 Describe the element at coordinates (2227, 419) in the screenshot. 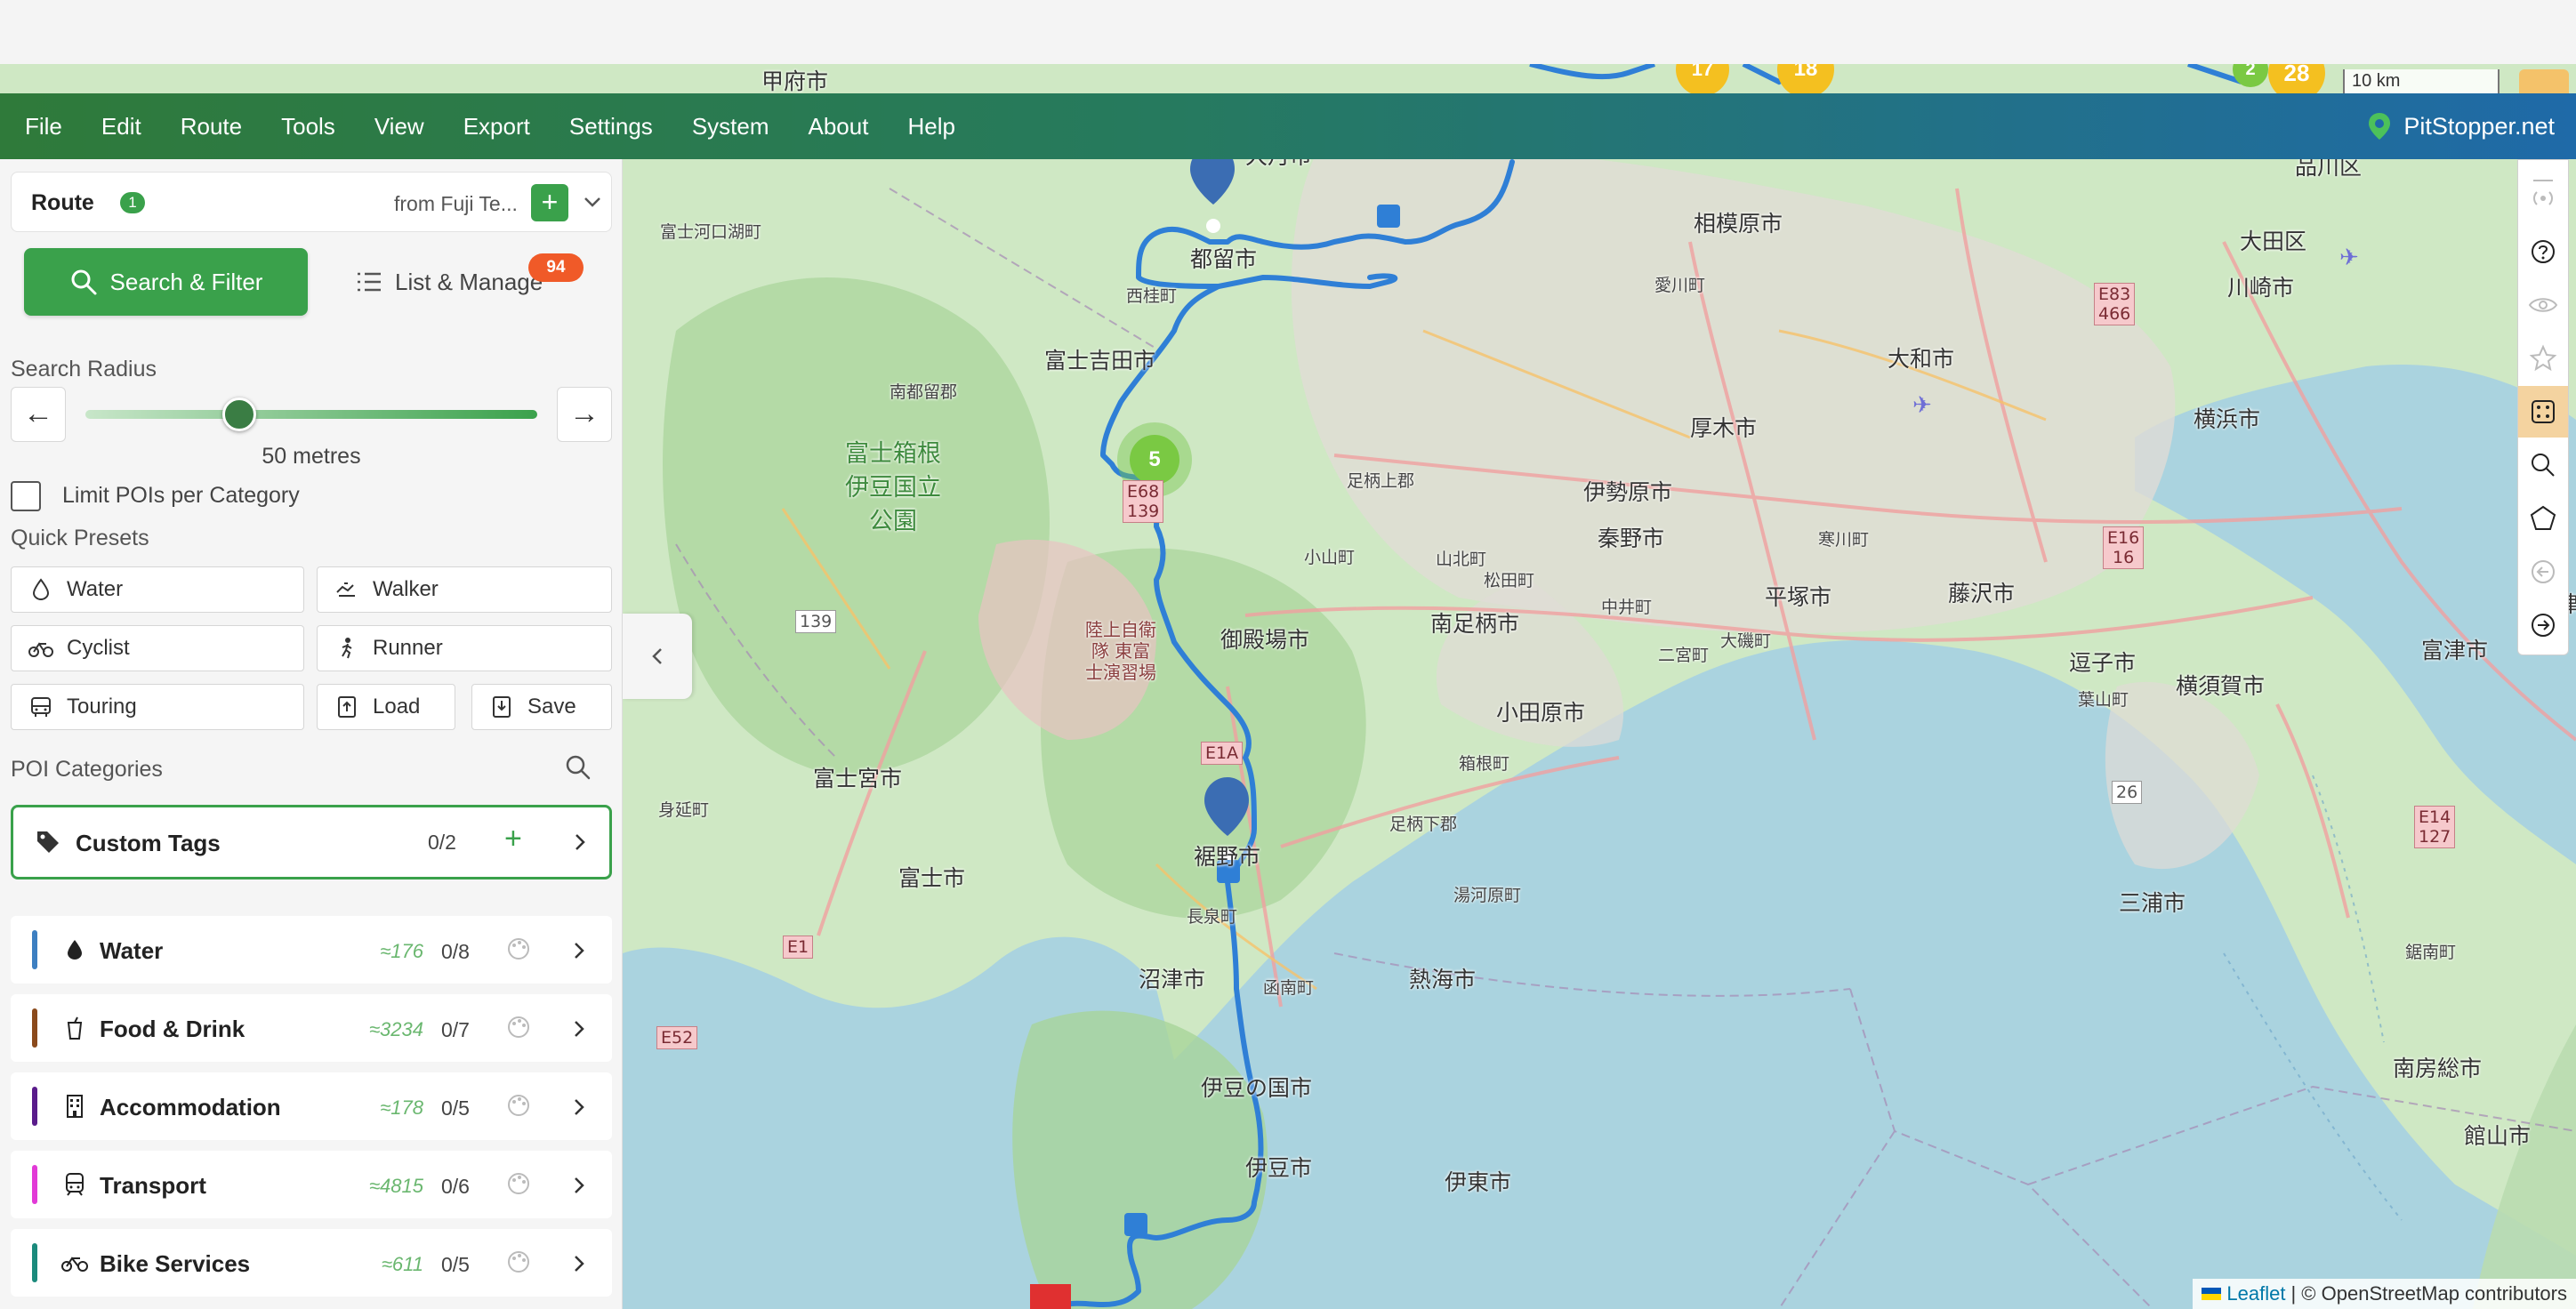

I see `map-place-label: 横浜市` at that location.